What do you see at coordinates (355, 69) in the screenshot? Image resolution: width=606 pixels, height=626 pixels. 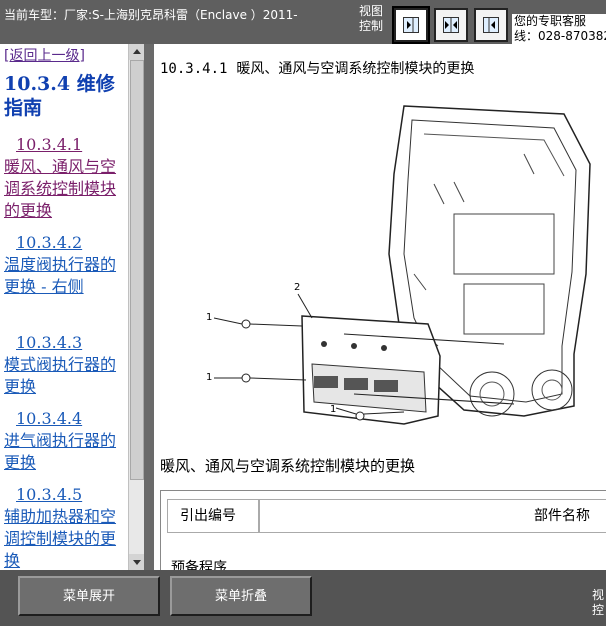 I see `section-title: 暖风、通风与空调系统控制模块的更换` at bounding box center [355, 69].